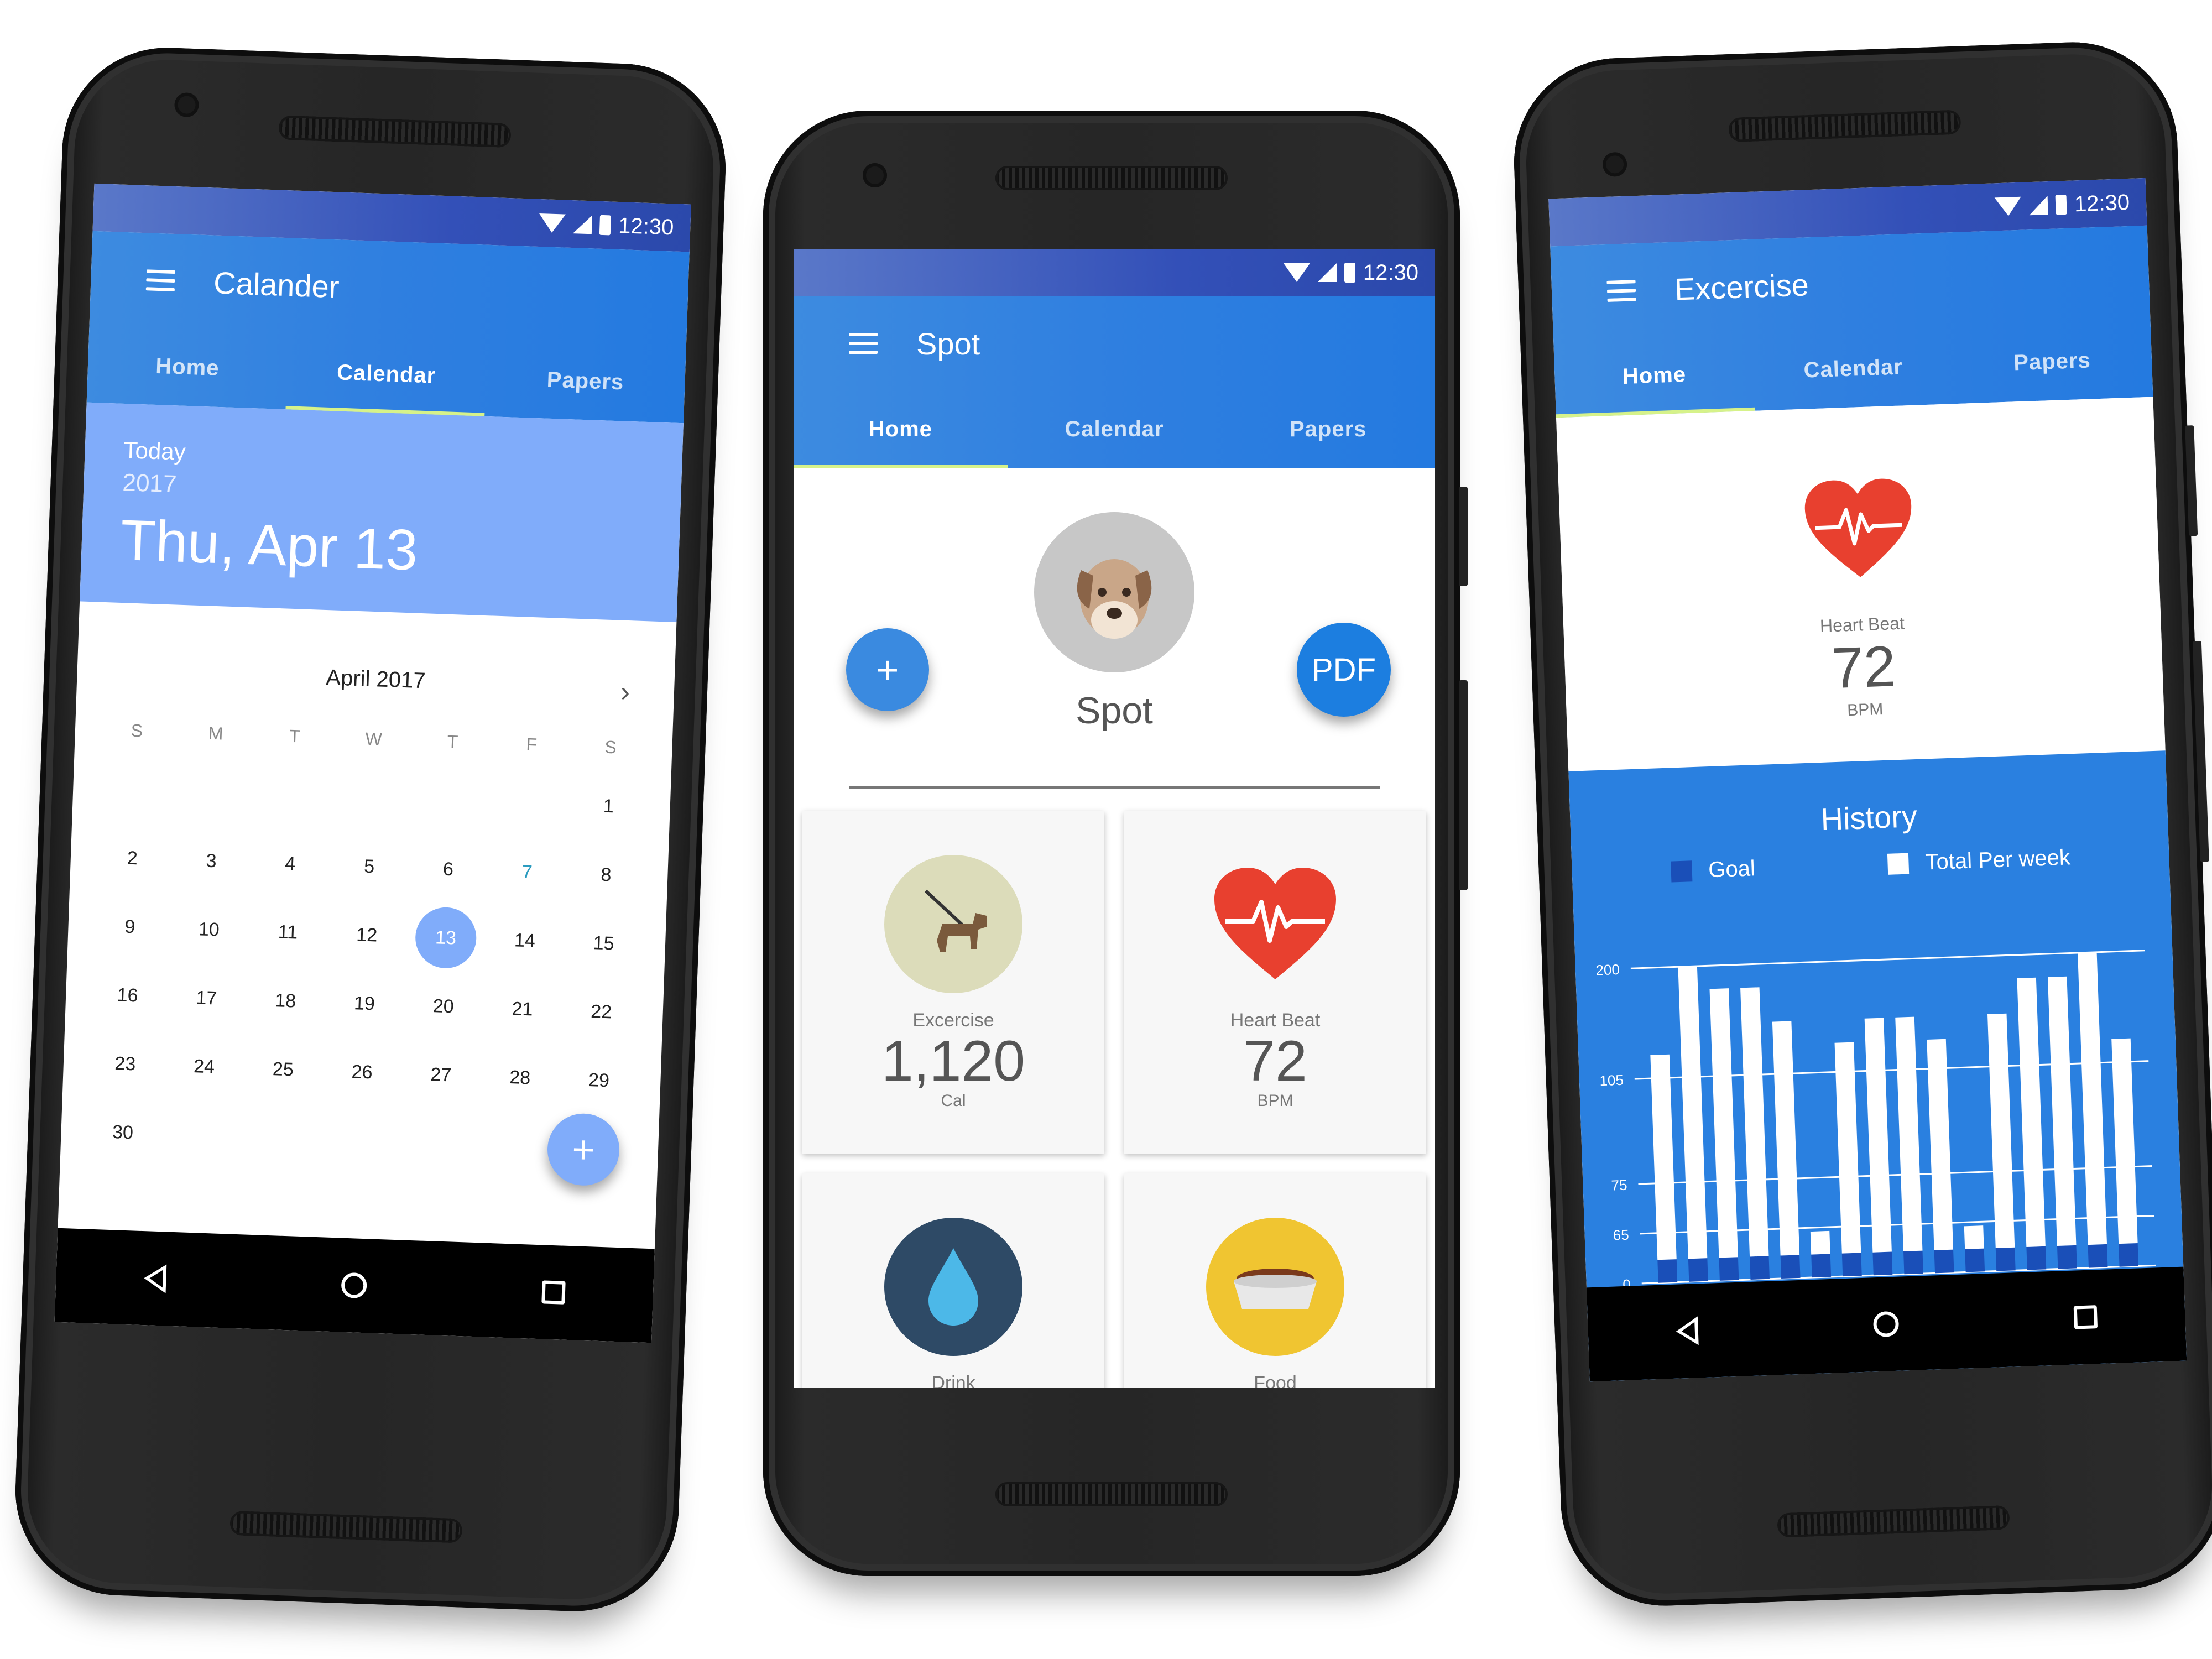  Describe the element at coordinates (1464, 785) in the screenshot. I see `volume-button` at that location.